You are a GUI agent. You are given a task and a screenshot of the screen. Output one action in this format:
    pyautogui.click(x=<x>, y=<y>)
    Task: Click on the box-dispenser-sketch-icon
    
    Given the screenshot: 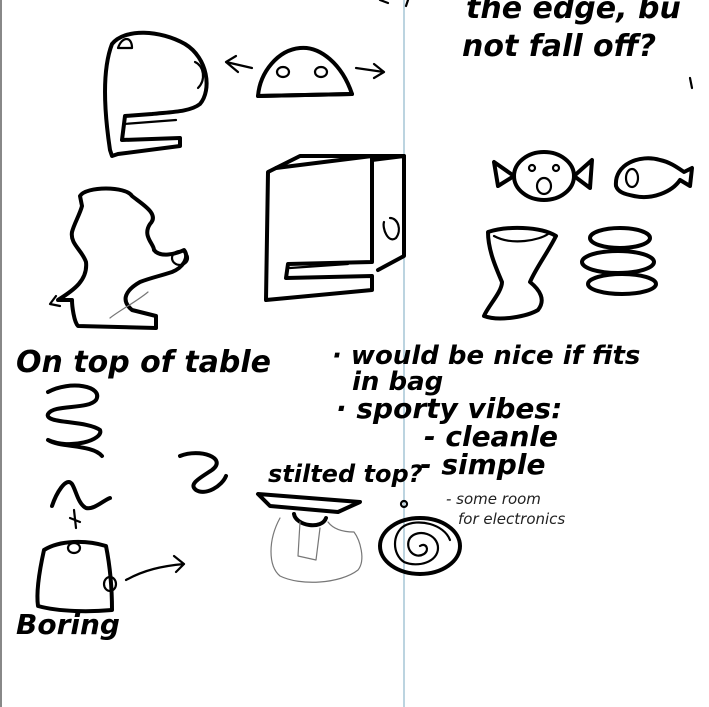 What is the action you would take?
    pyautogui.click(x=335, y=228)
    